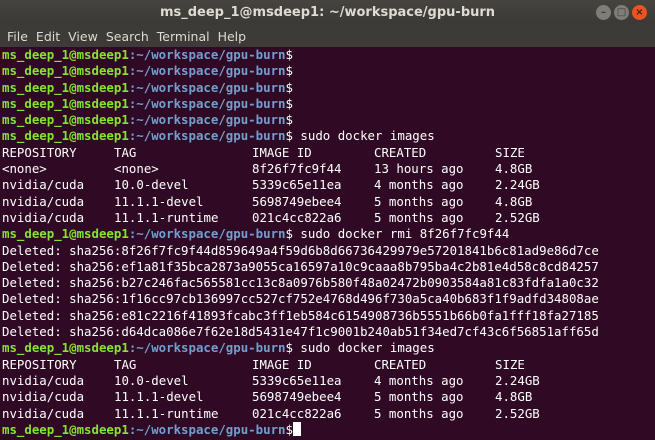  I want to click on minimize-button: –, so click(603, 12).